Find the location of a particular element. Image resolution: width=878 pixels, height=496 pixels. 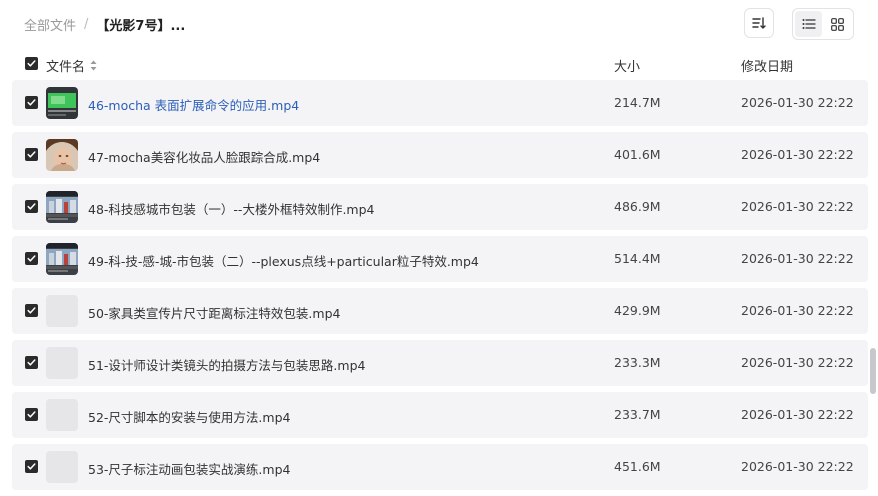

list-view-icon is located at coordinates (809, 24).